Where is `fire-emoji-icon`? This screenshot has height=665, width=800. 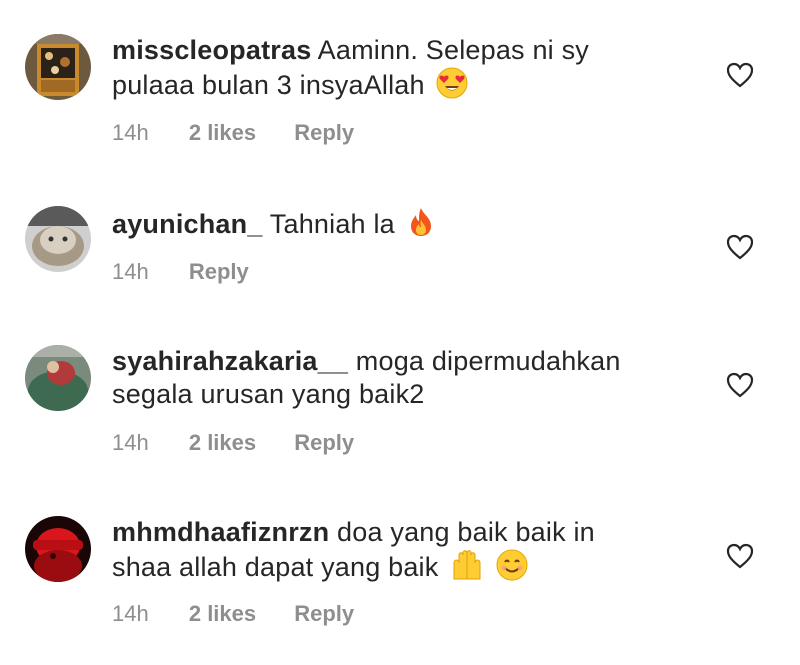 fire-emoji-icon is located at coordinates (421, 226).